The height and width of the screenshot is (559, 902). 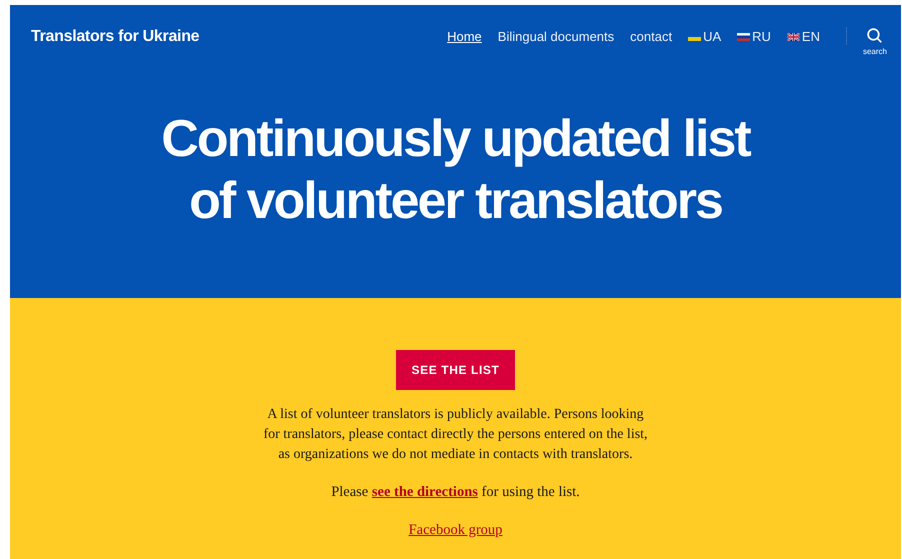 What do you see at coordinates (875, 35) in the screenshot?
I see `search-icon` at bounding box center [875, 35].